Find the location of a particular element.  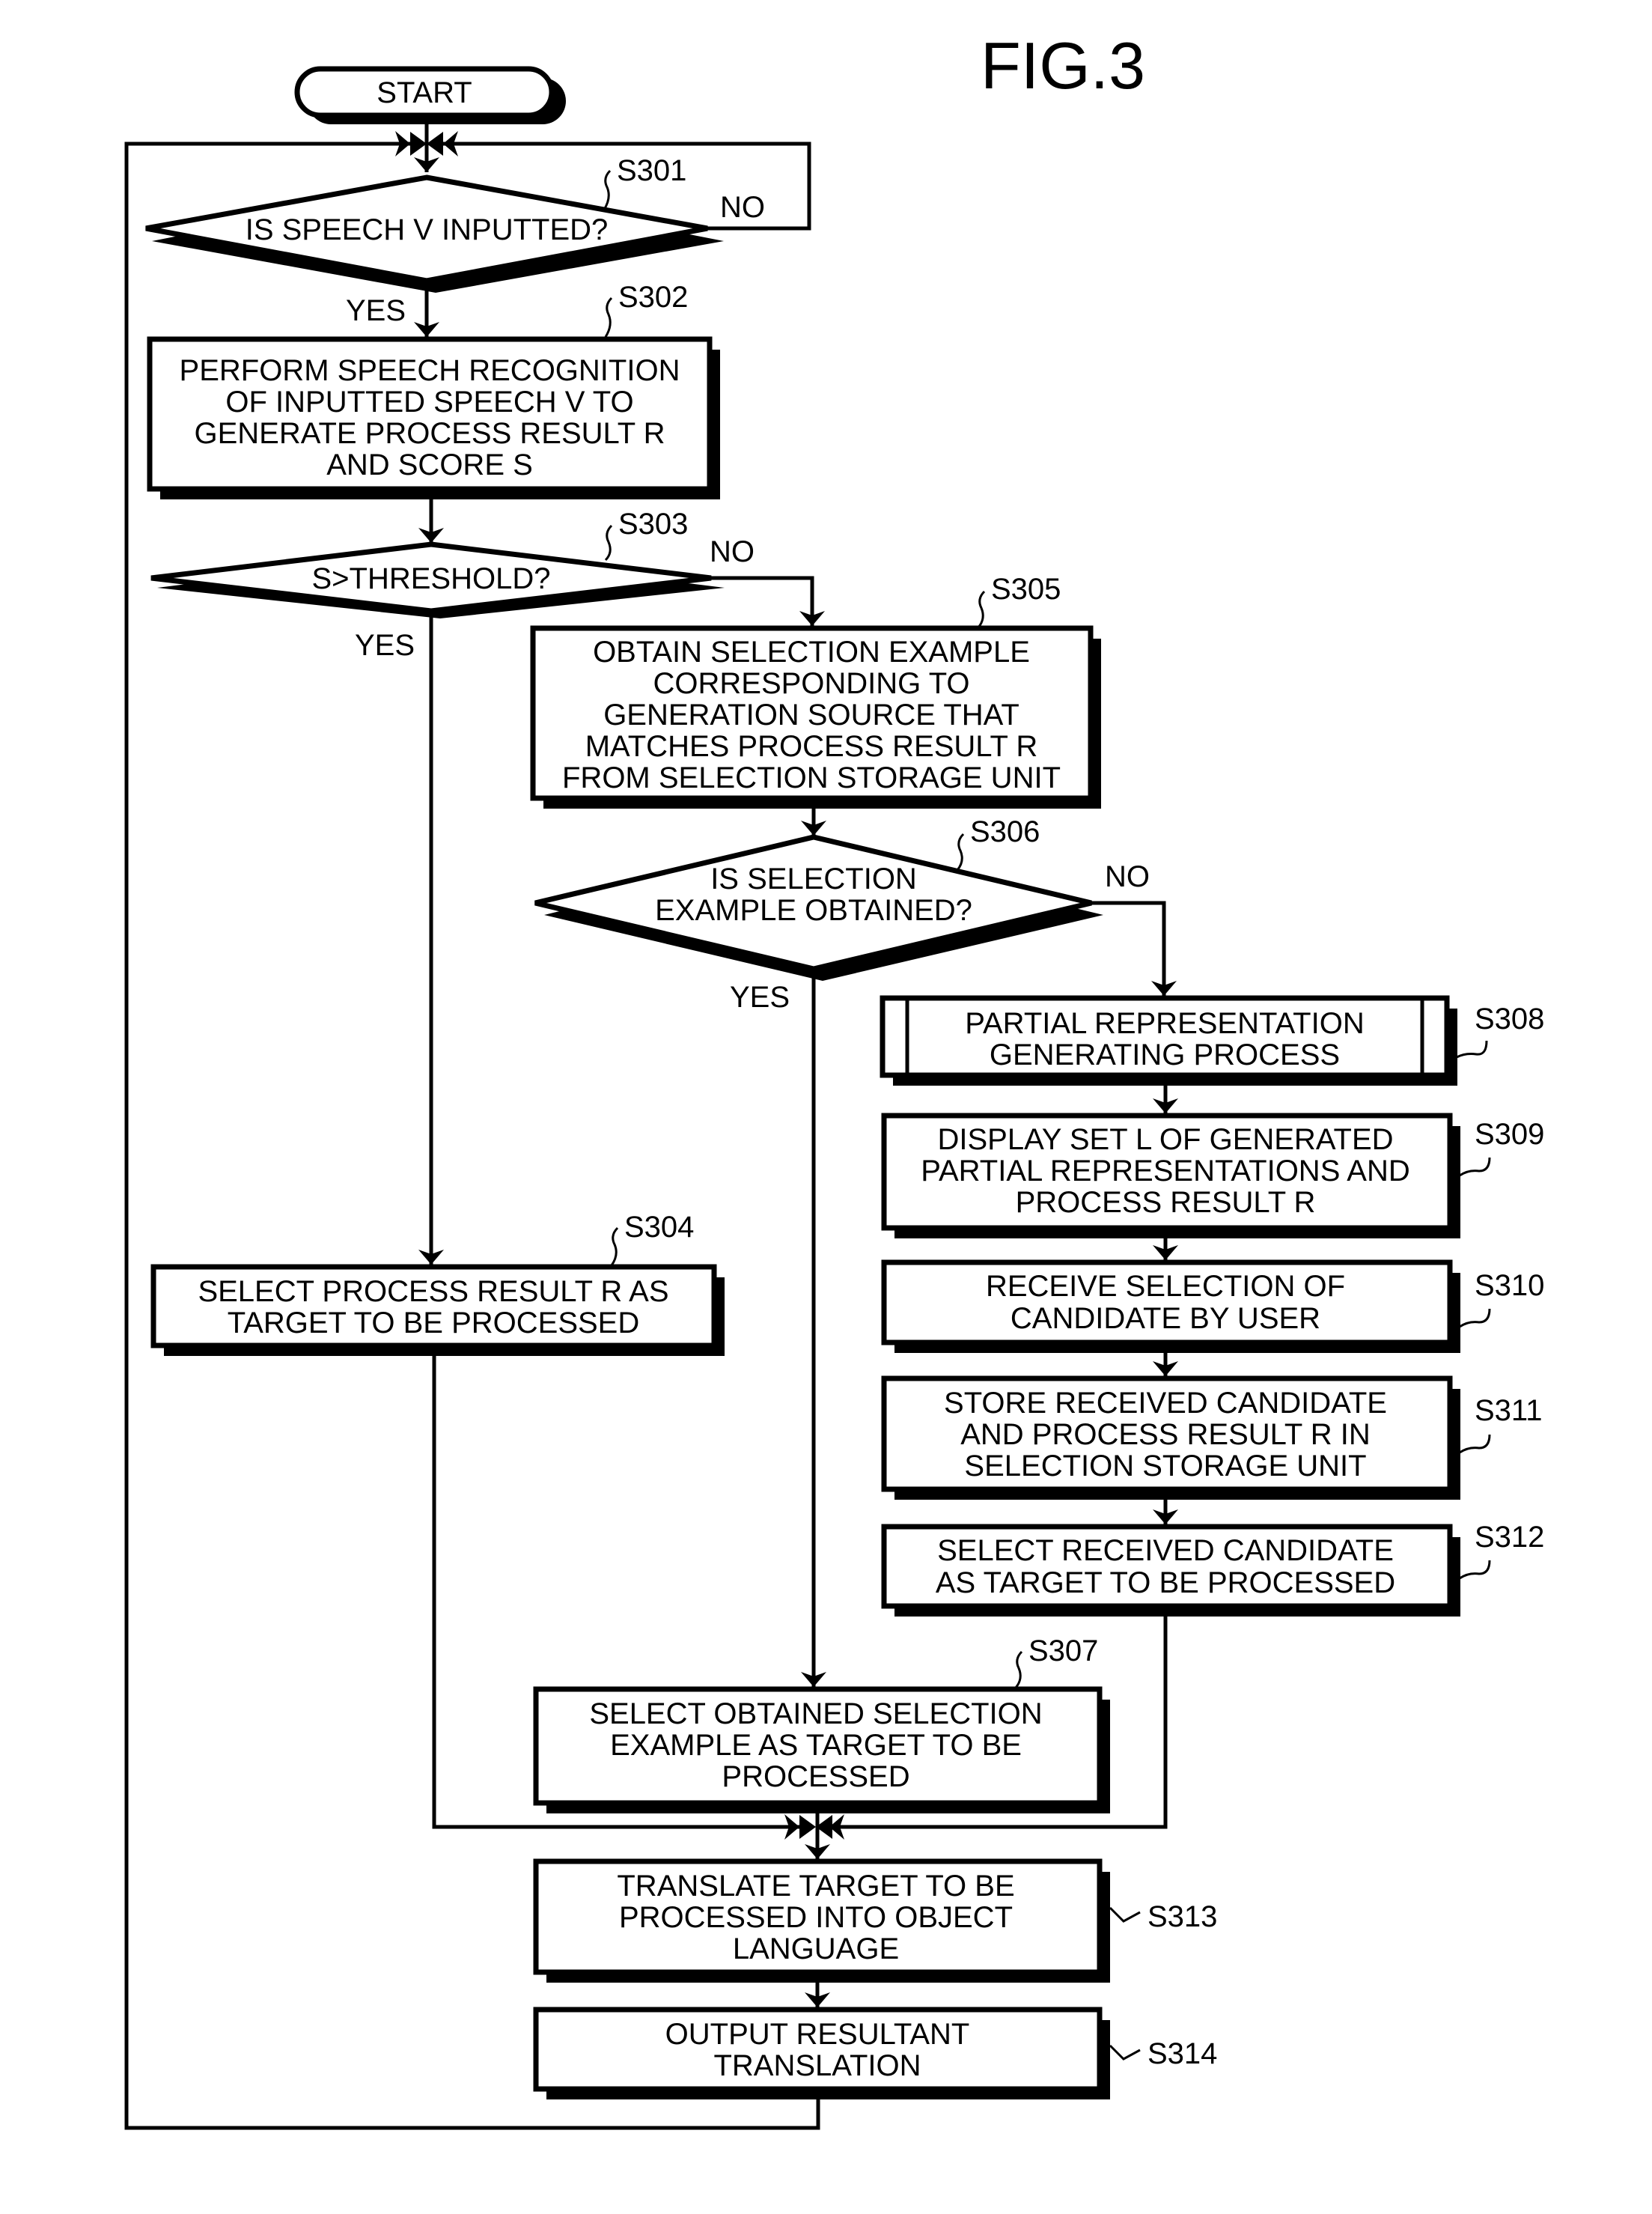

step-label-s301: S301 is located at coordinates (651, 170).